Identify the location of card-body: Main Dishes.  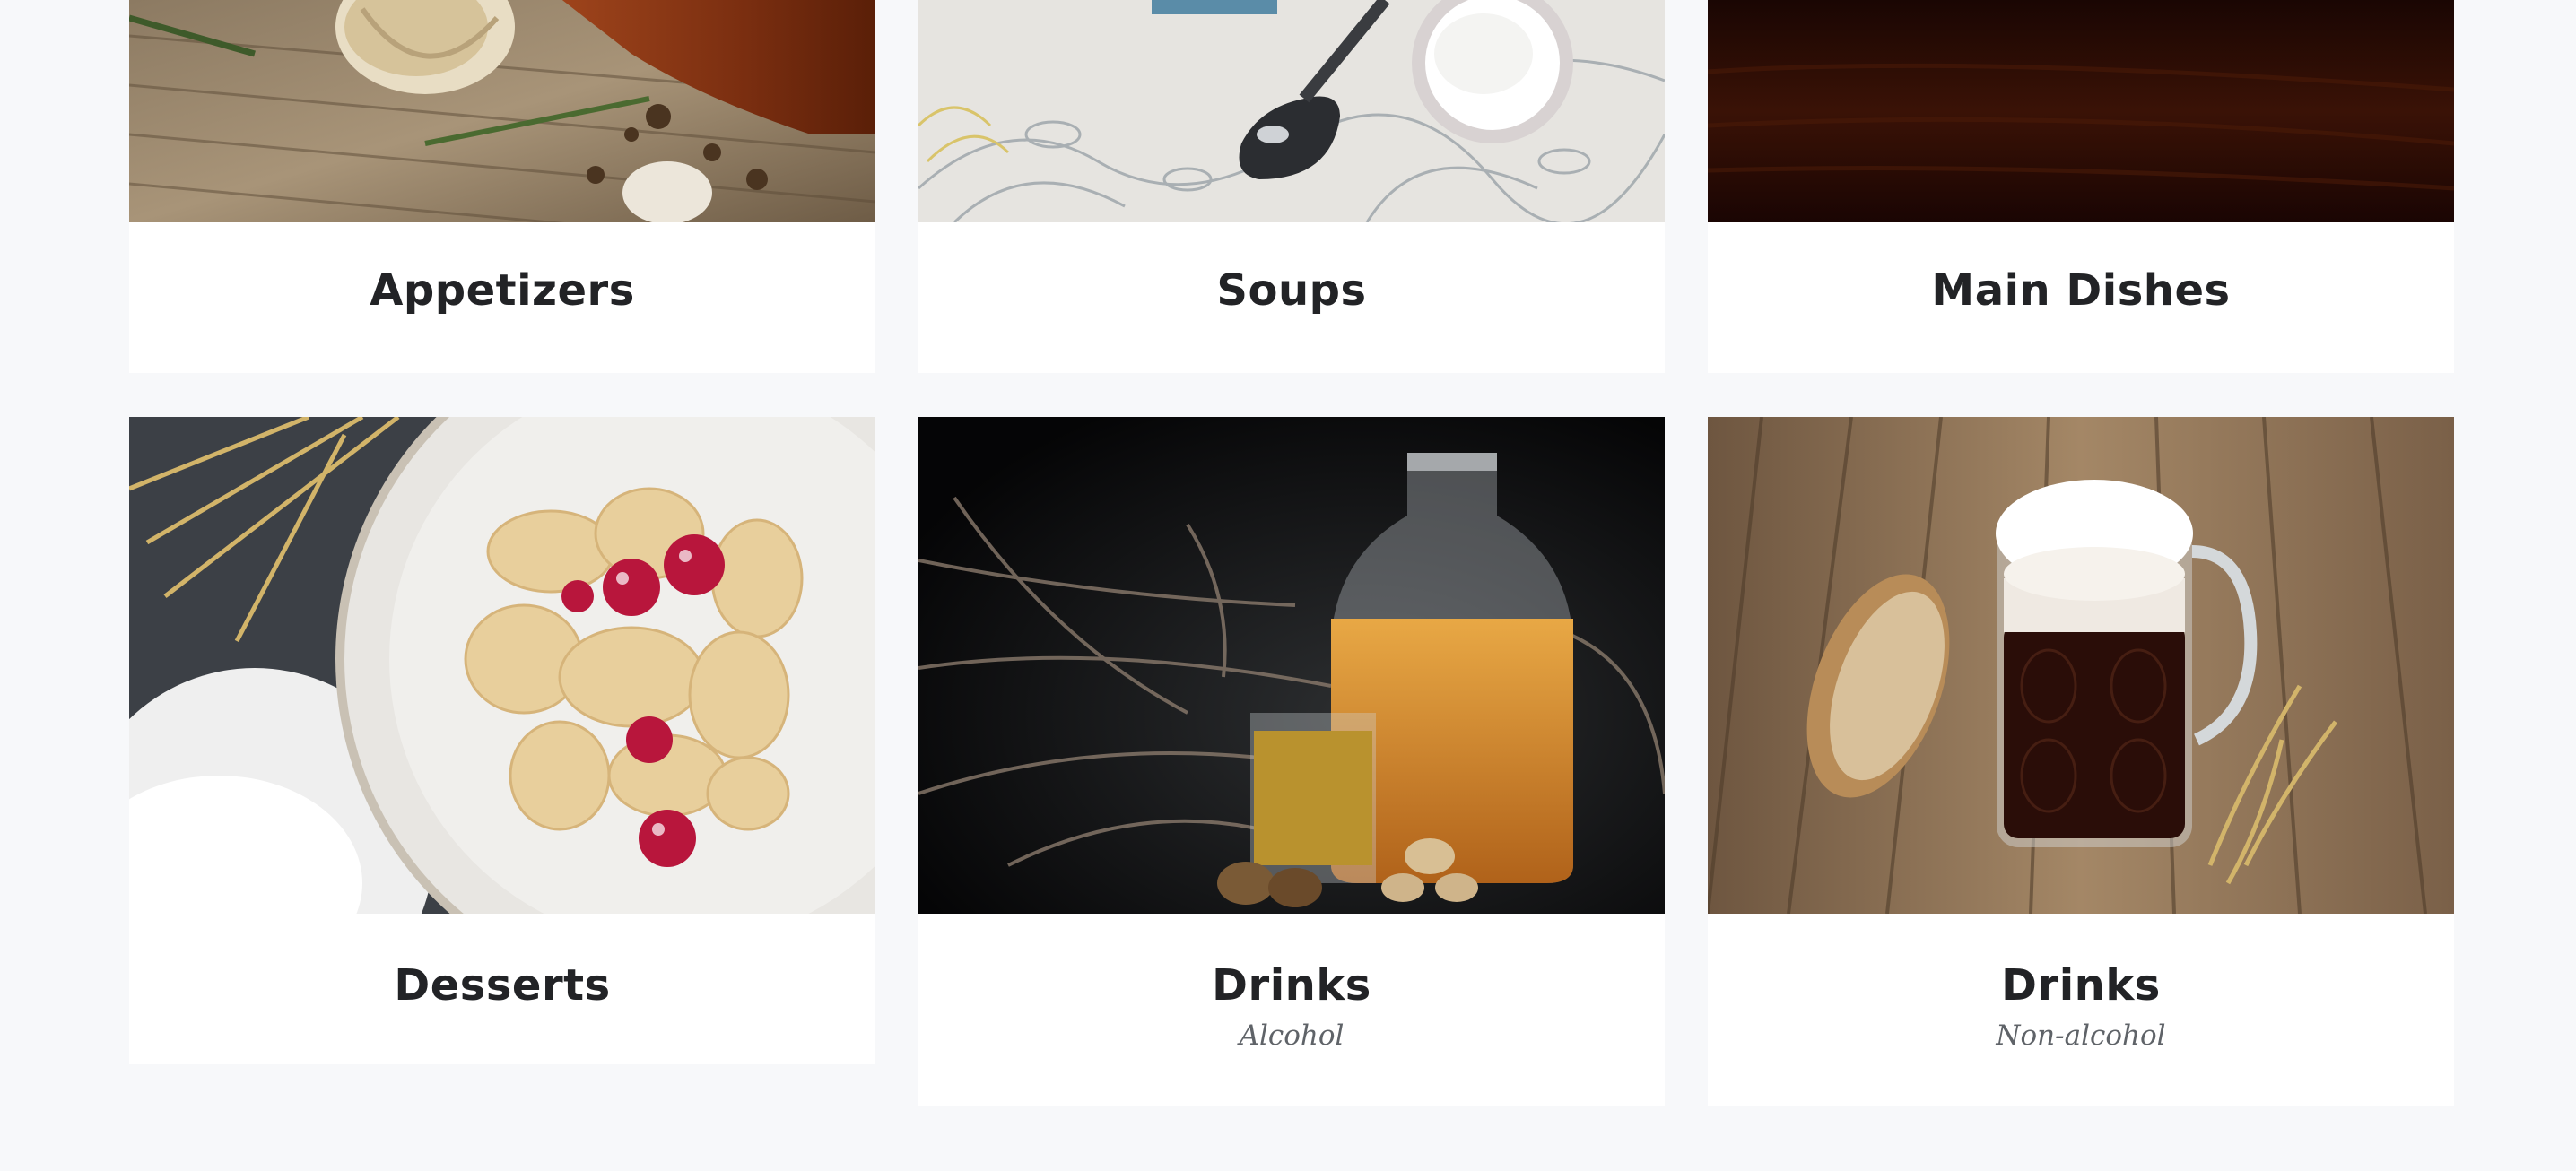
(2081, 290).